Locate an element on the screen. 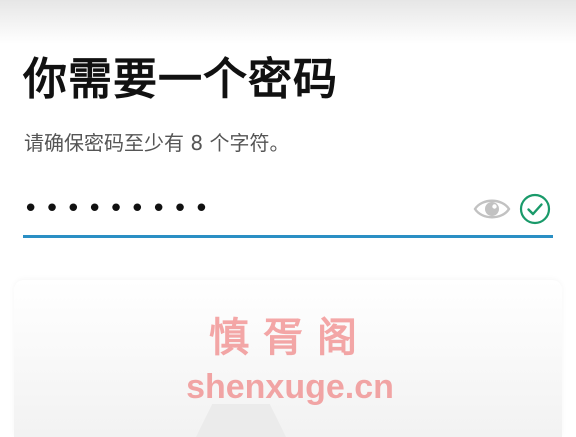 Image resolution: width=576 pixels, height=437 pixels. password-underline is located at coordinates (288, 236).